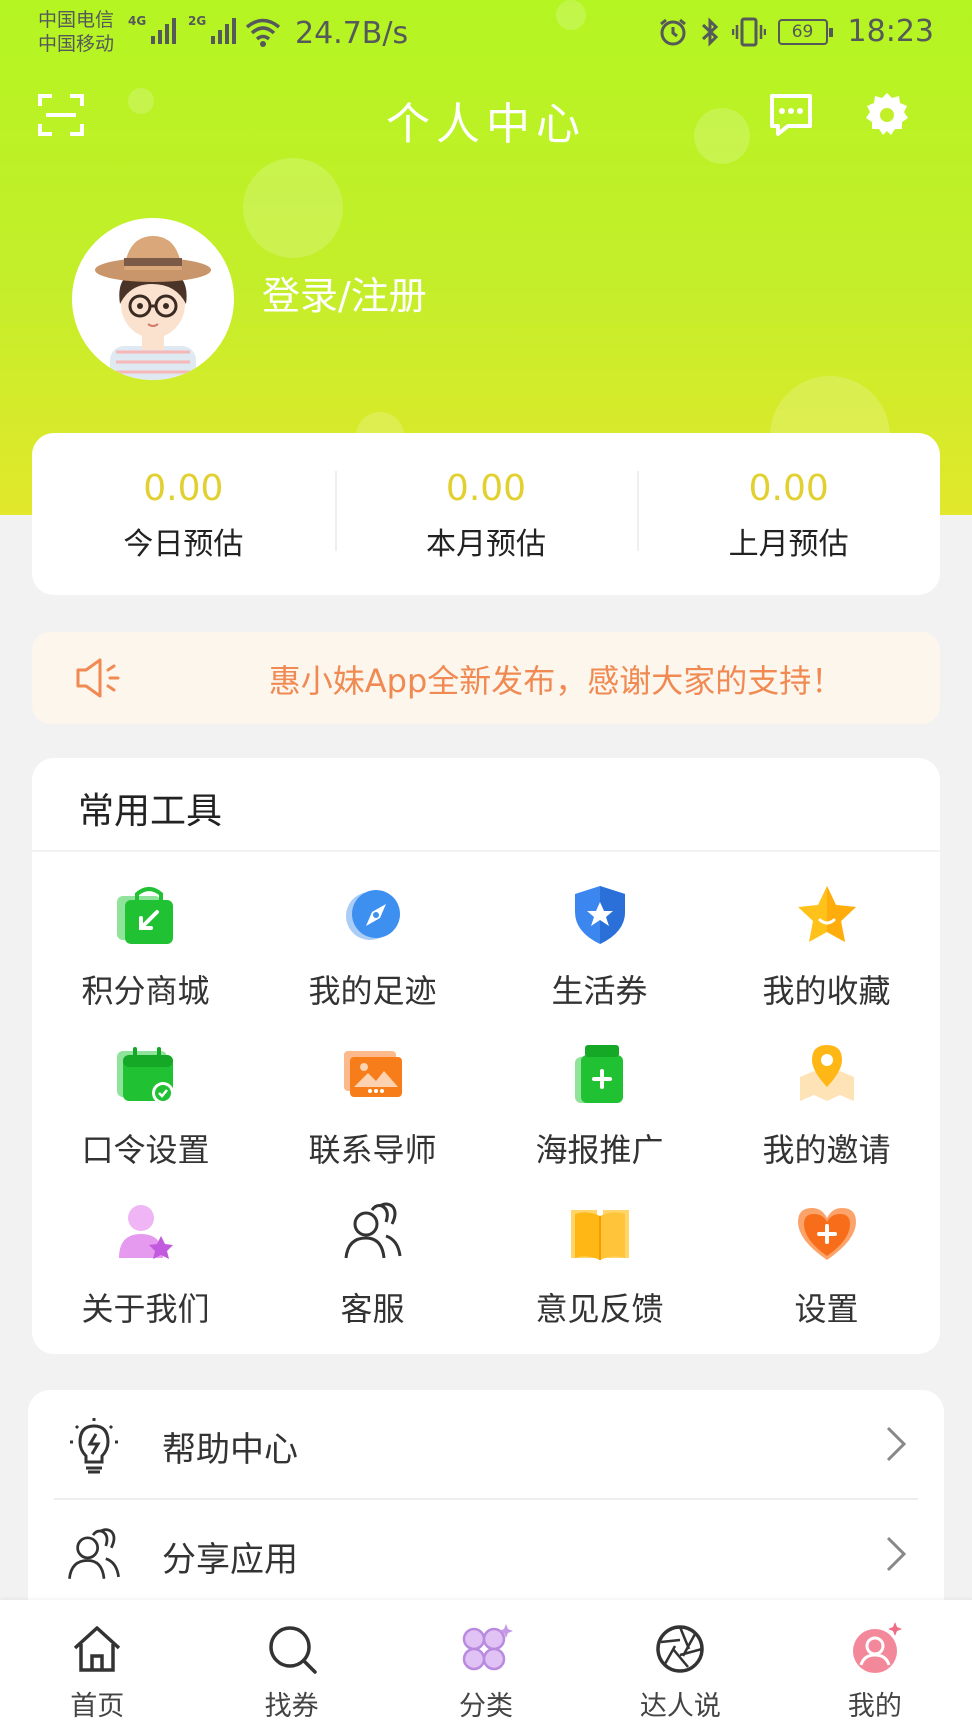  I want to click on map-pin-icon, so click(826, 1073).